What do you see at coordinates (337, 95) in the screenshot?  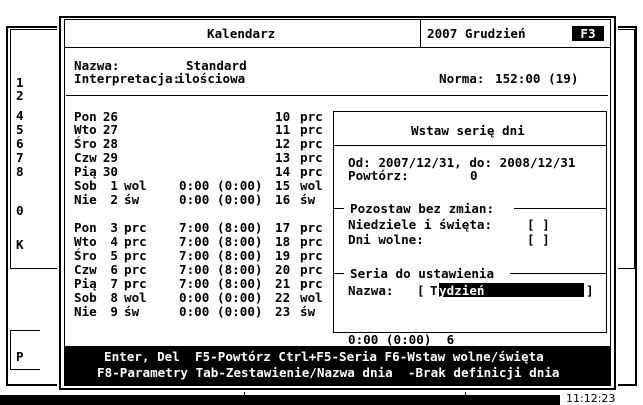 I see `header-separator` at bounding box center [337, 95].